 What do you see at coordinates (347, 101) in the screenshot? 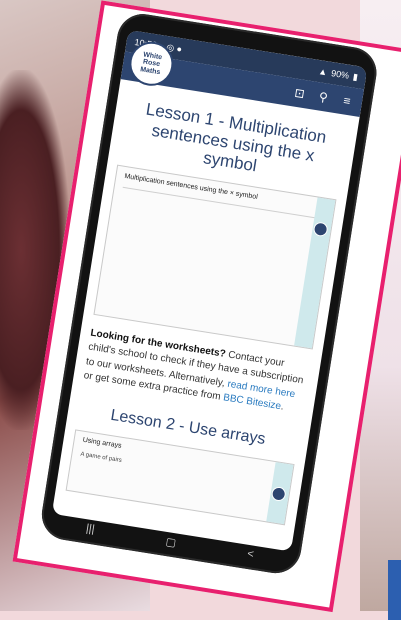
I see `menu-icon: ≡` at bounding box center [347, 101].